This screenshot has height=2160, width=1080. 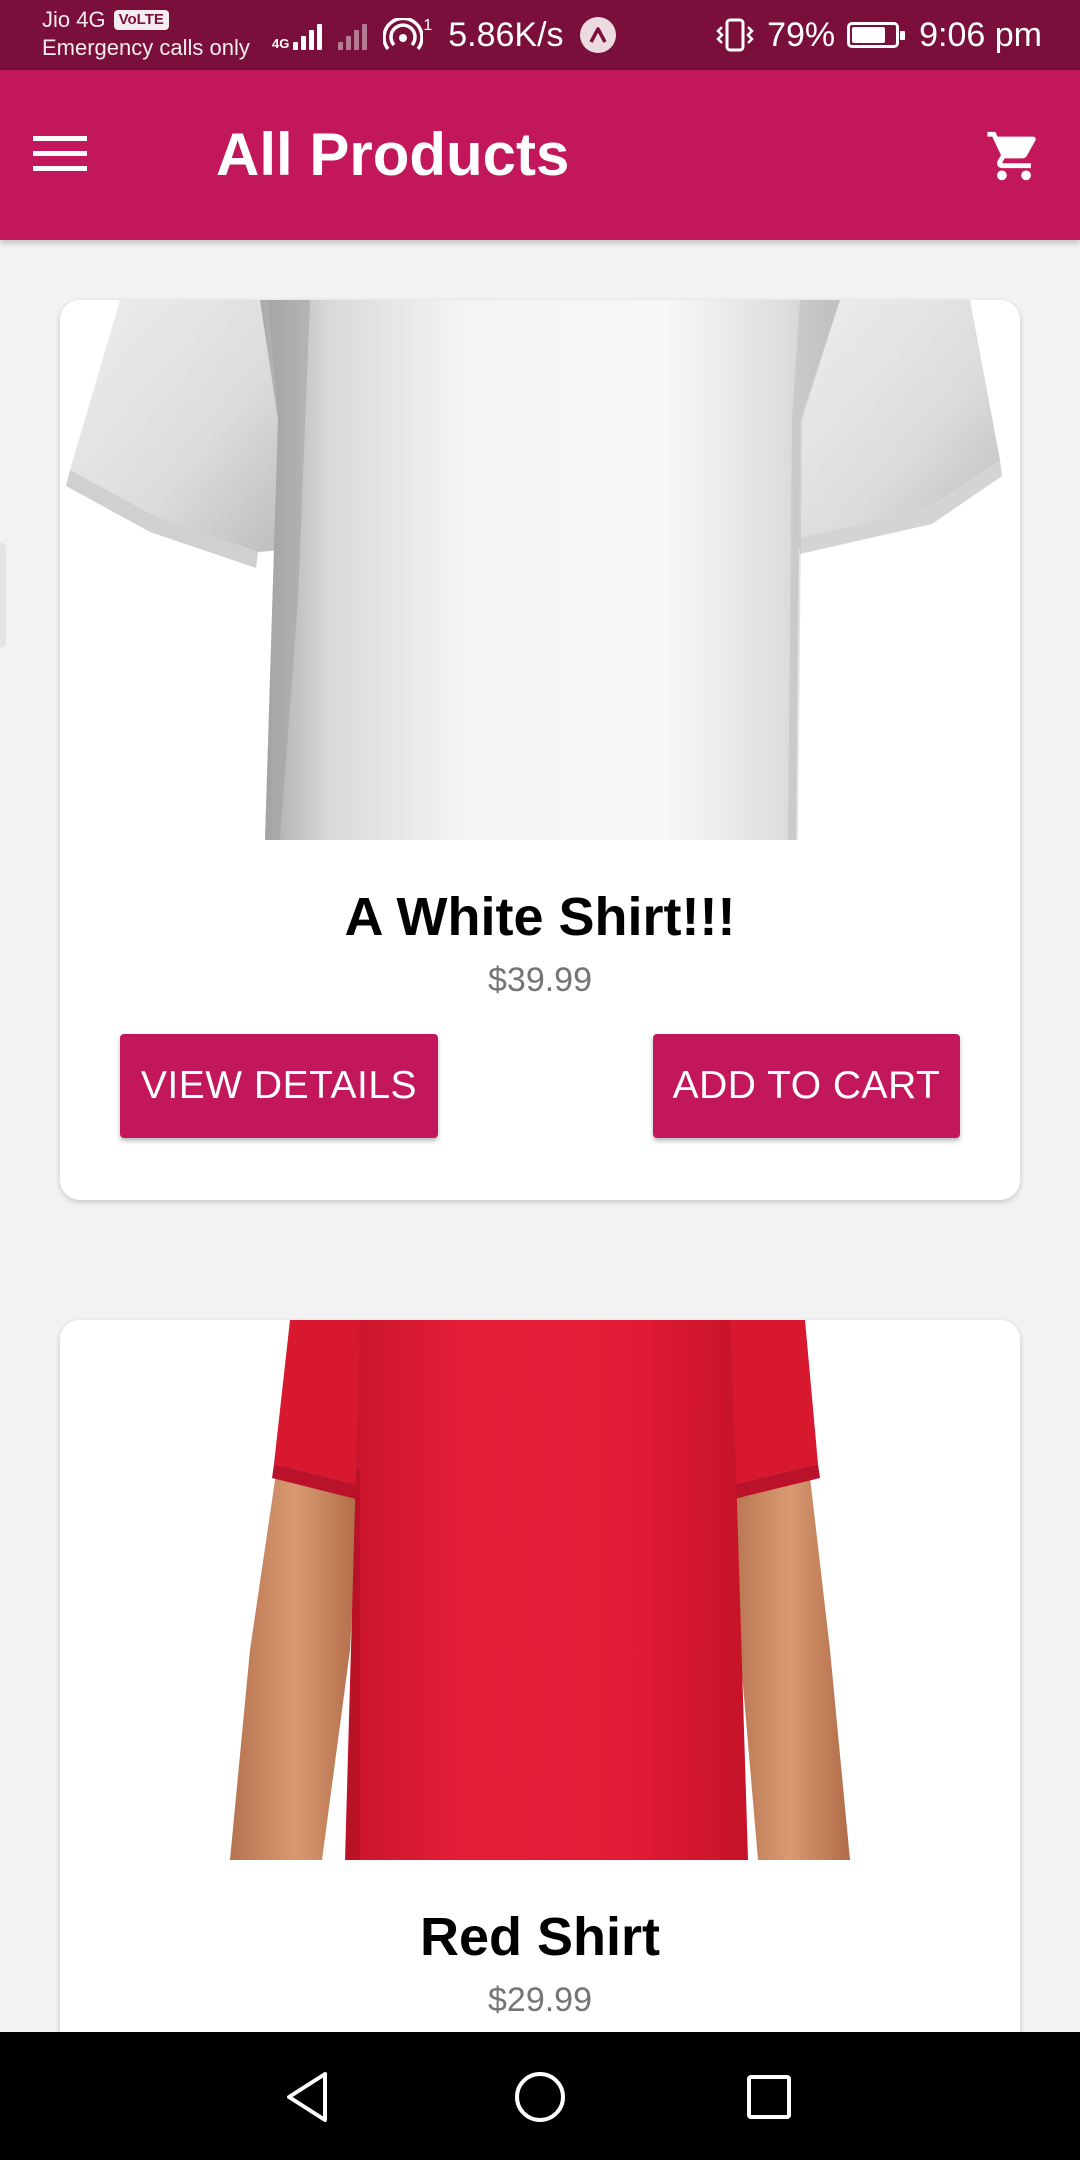 I want to click on system-nav-bar, so click(x=540, y=2096).